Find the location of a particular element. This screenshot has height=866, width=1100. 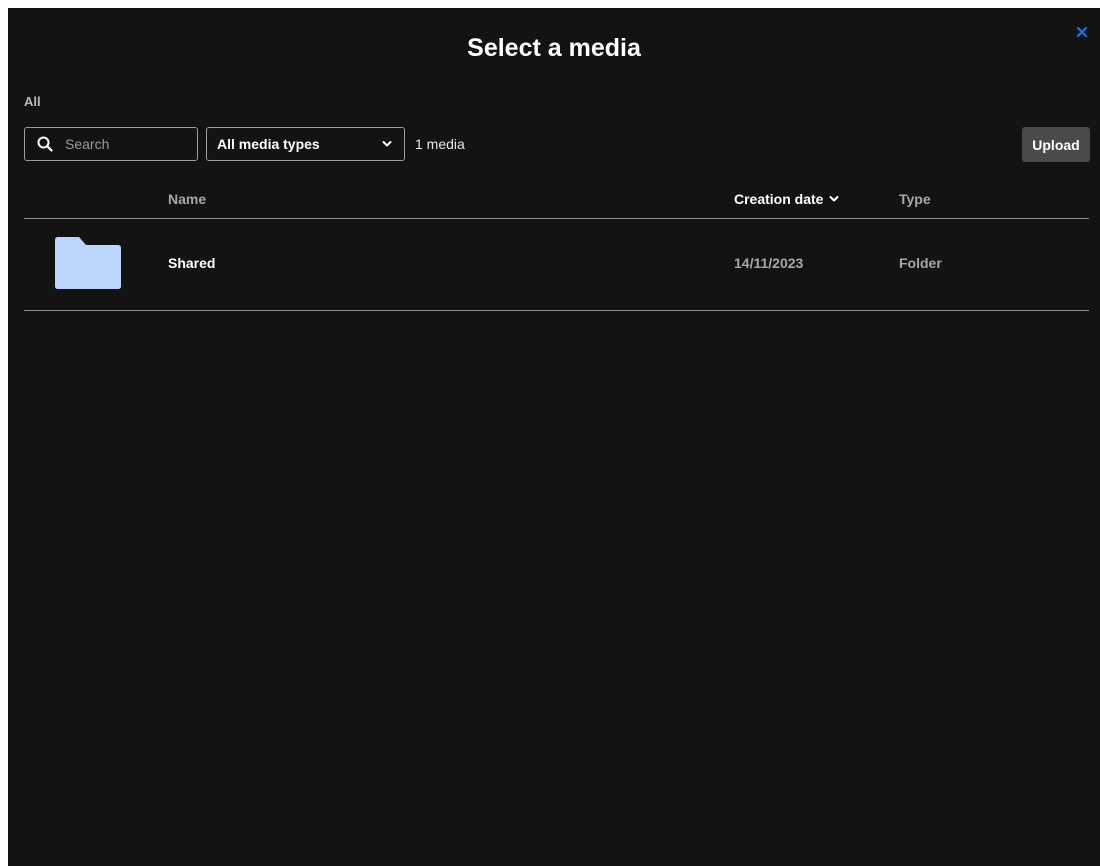

modal-title: Select a media is located at coordinates (554, 48).